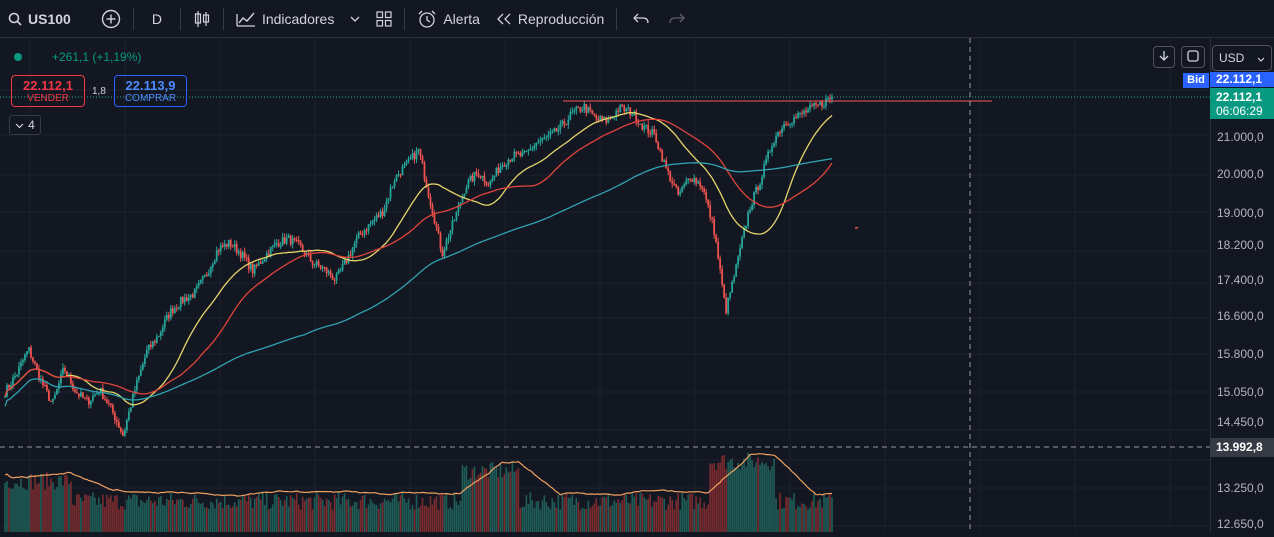  I want to click on auto-scale-button, so click(1193, 57).